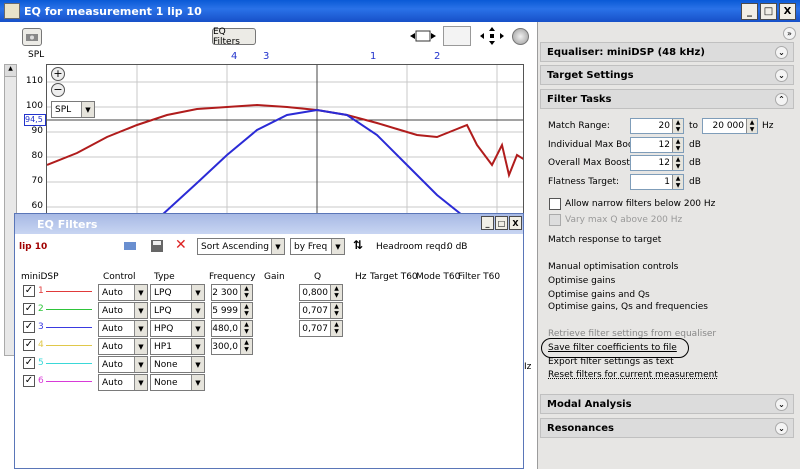 This screenshot has width=800, height=469. I want to click on y-tick-70: 70, so click(37, 181).